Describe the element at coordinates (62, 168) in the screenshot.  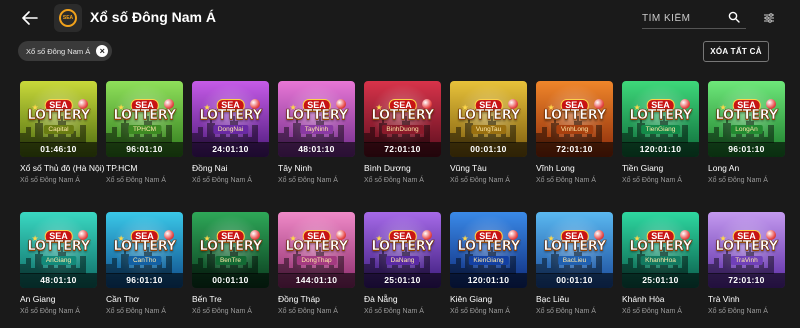
I see `game-name: Xổ số Thủ đô (Hà Nội)` at that location.